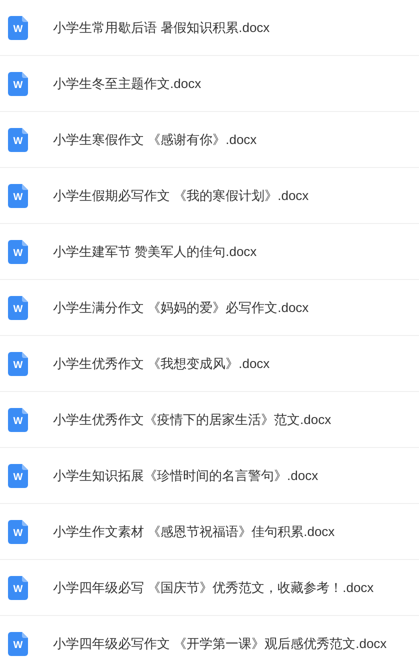  I want to click on file-name: 小学生冬至主题作文.docx, so click(127, 83).